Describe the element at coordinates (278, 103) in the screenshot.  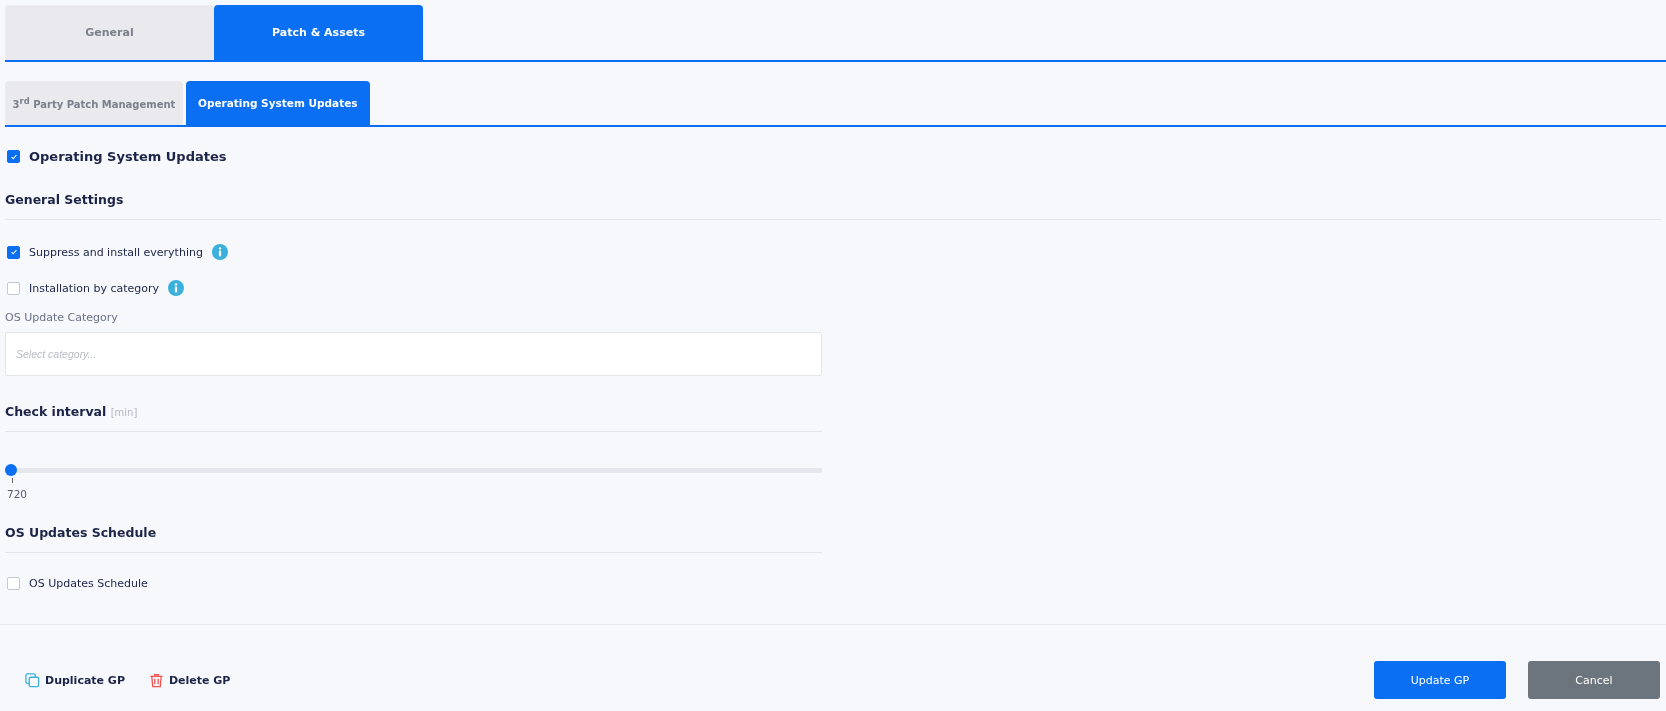
I see `tab: Operating System Updates` at that location.